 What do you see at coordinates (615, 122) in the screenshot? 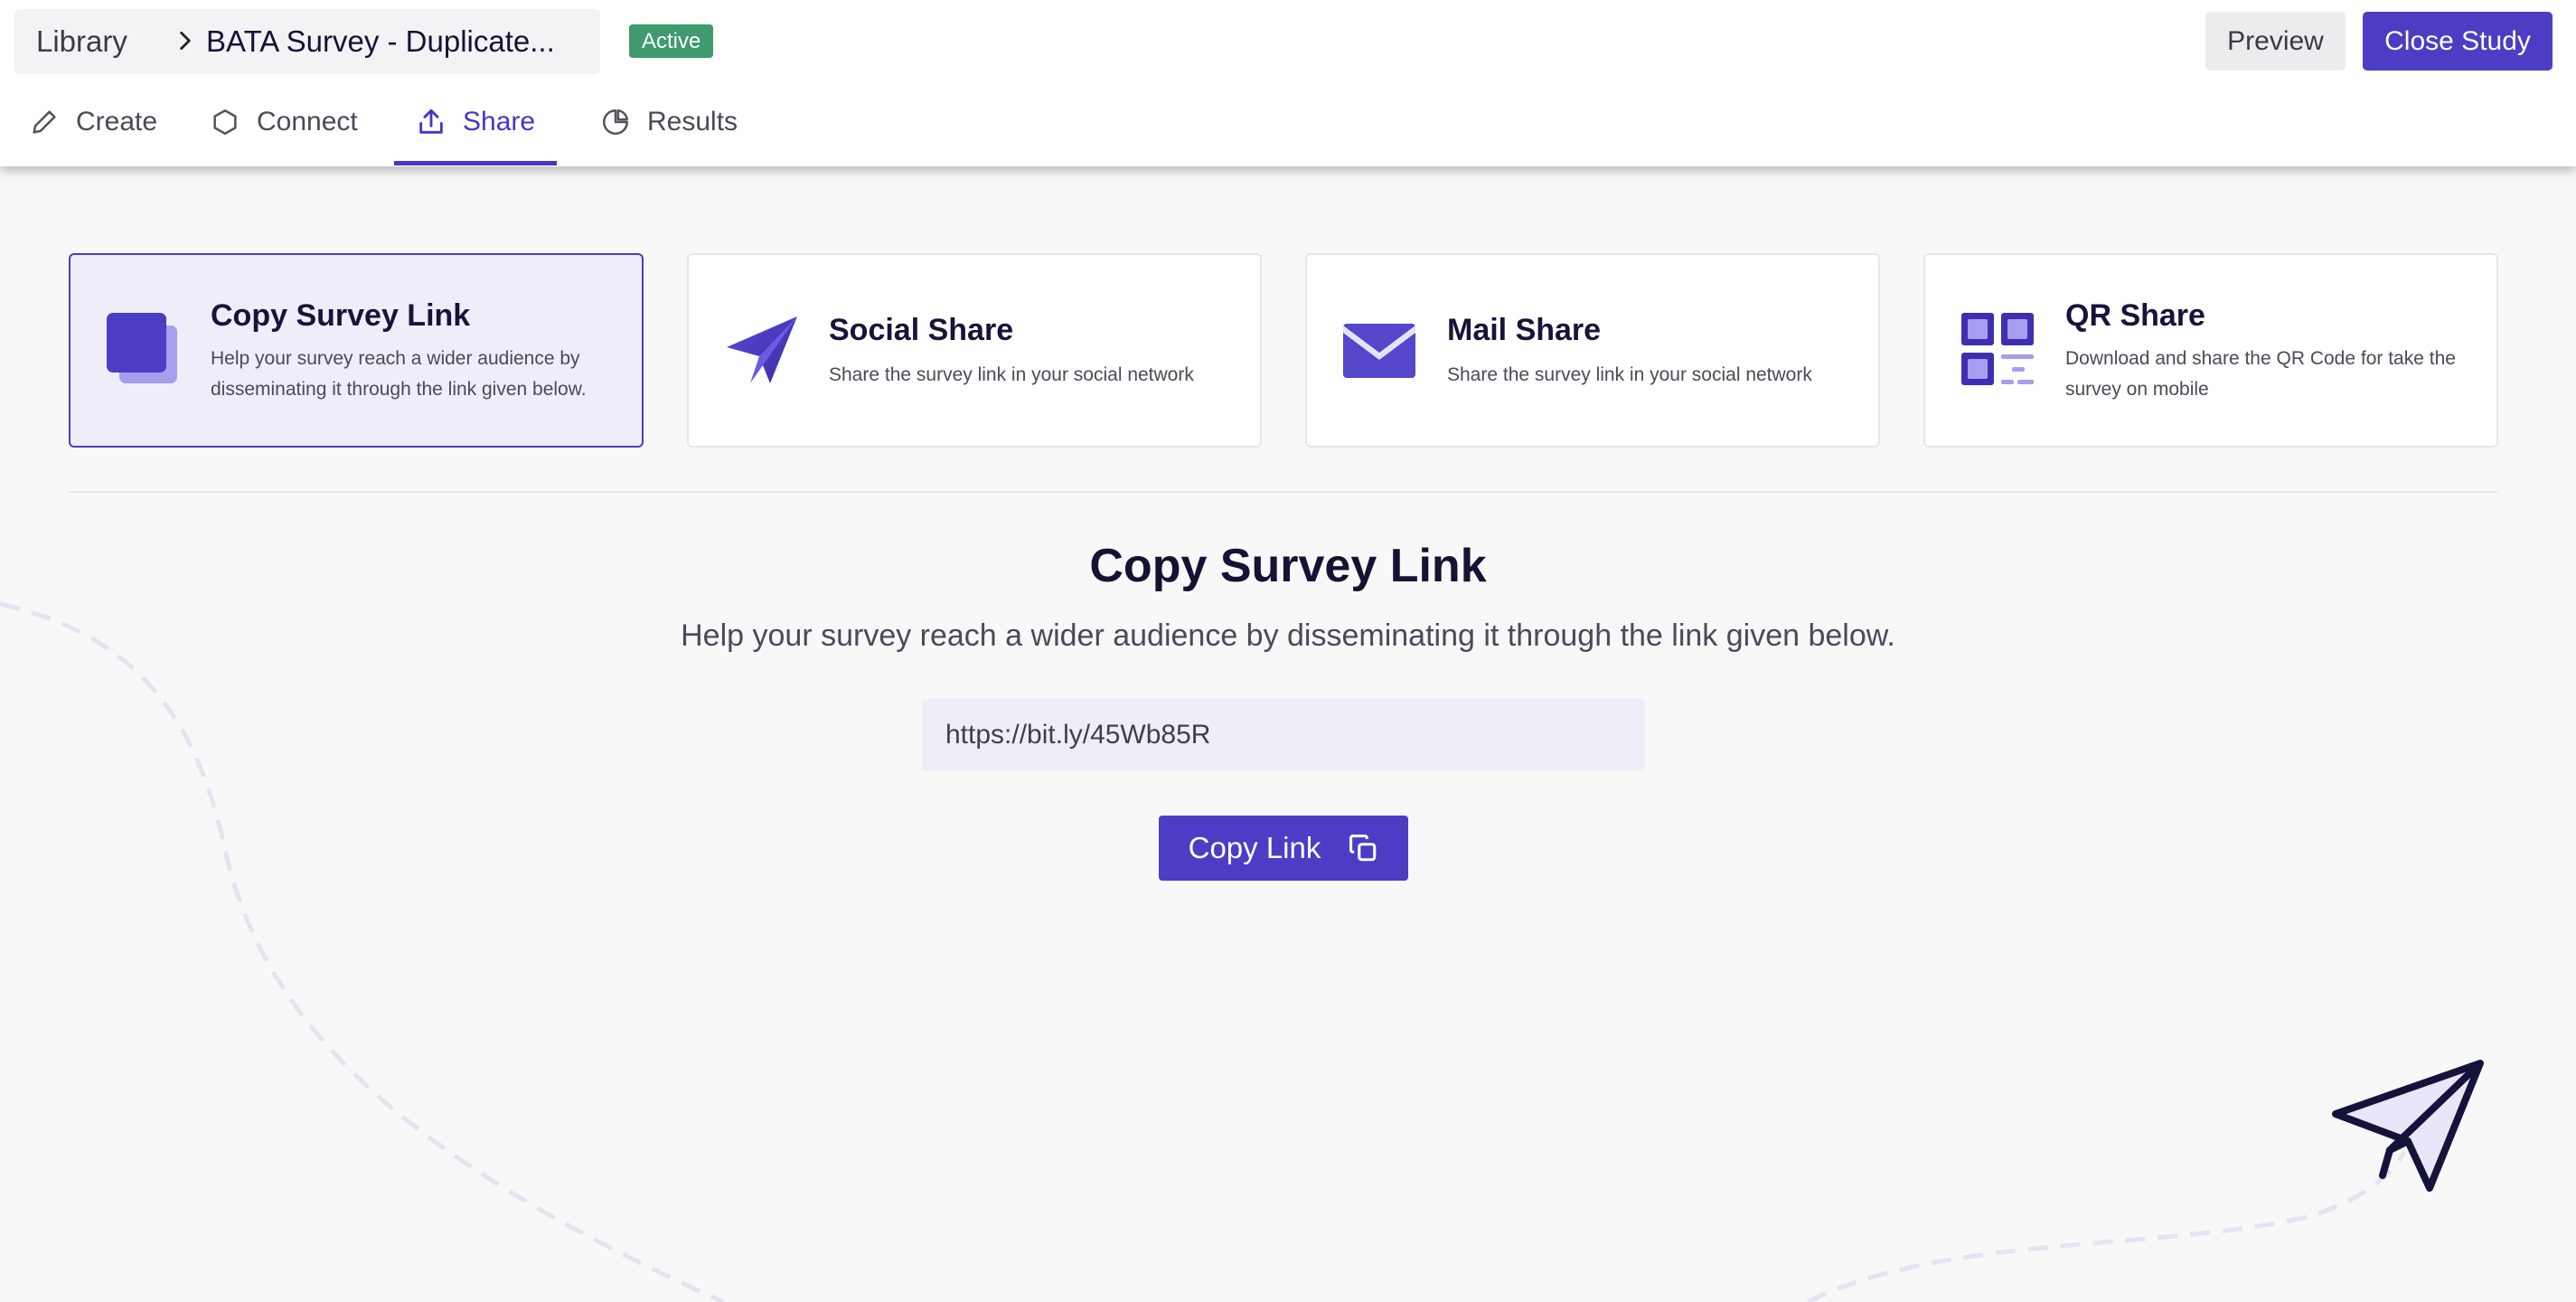
I see `pie-chart-icon` at bounding box center [615, 122].